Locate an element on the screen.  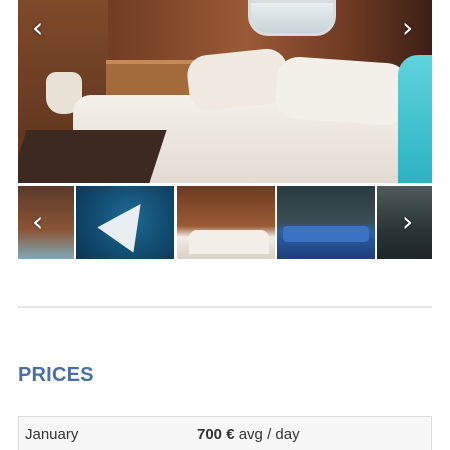
deck-cushions is located at coordinates (326, 234).